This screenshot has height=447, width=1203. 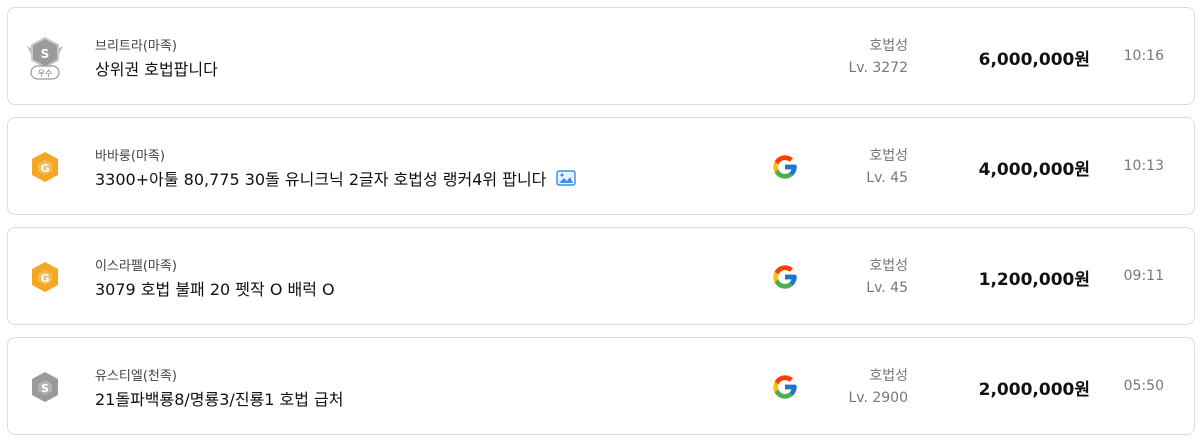 What do you see at coordinates (1143, 386) in the screenshot?
I see `timestamp: 05:50` at bounding box center [1143, 386].